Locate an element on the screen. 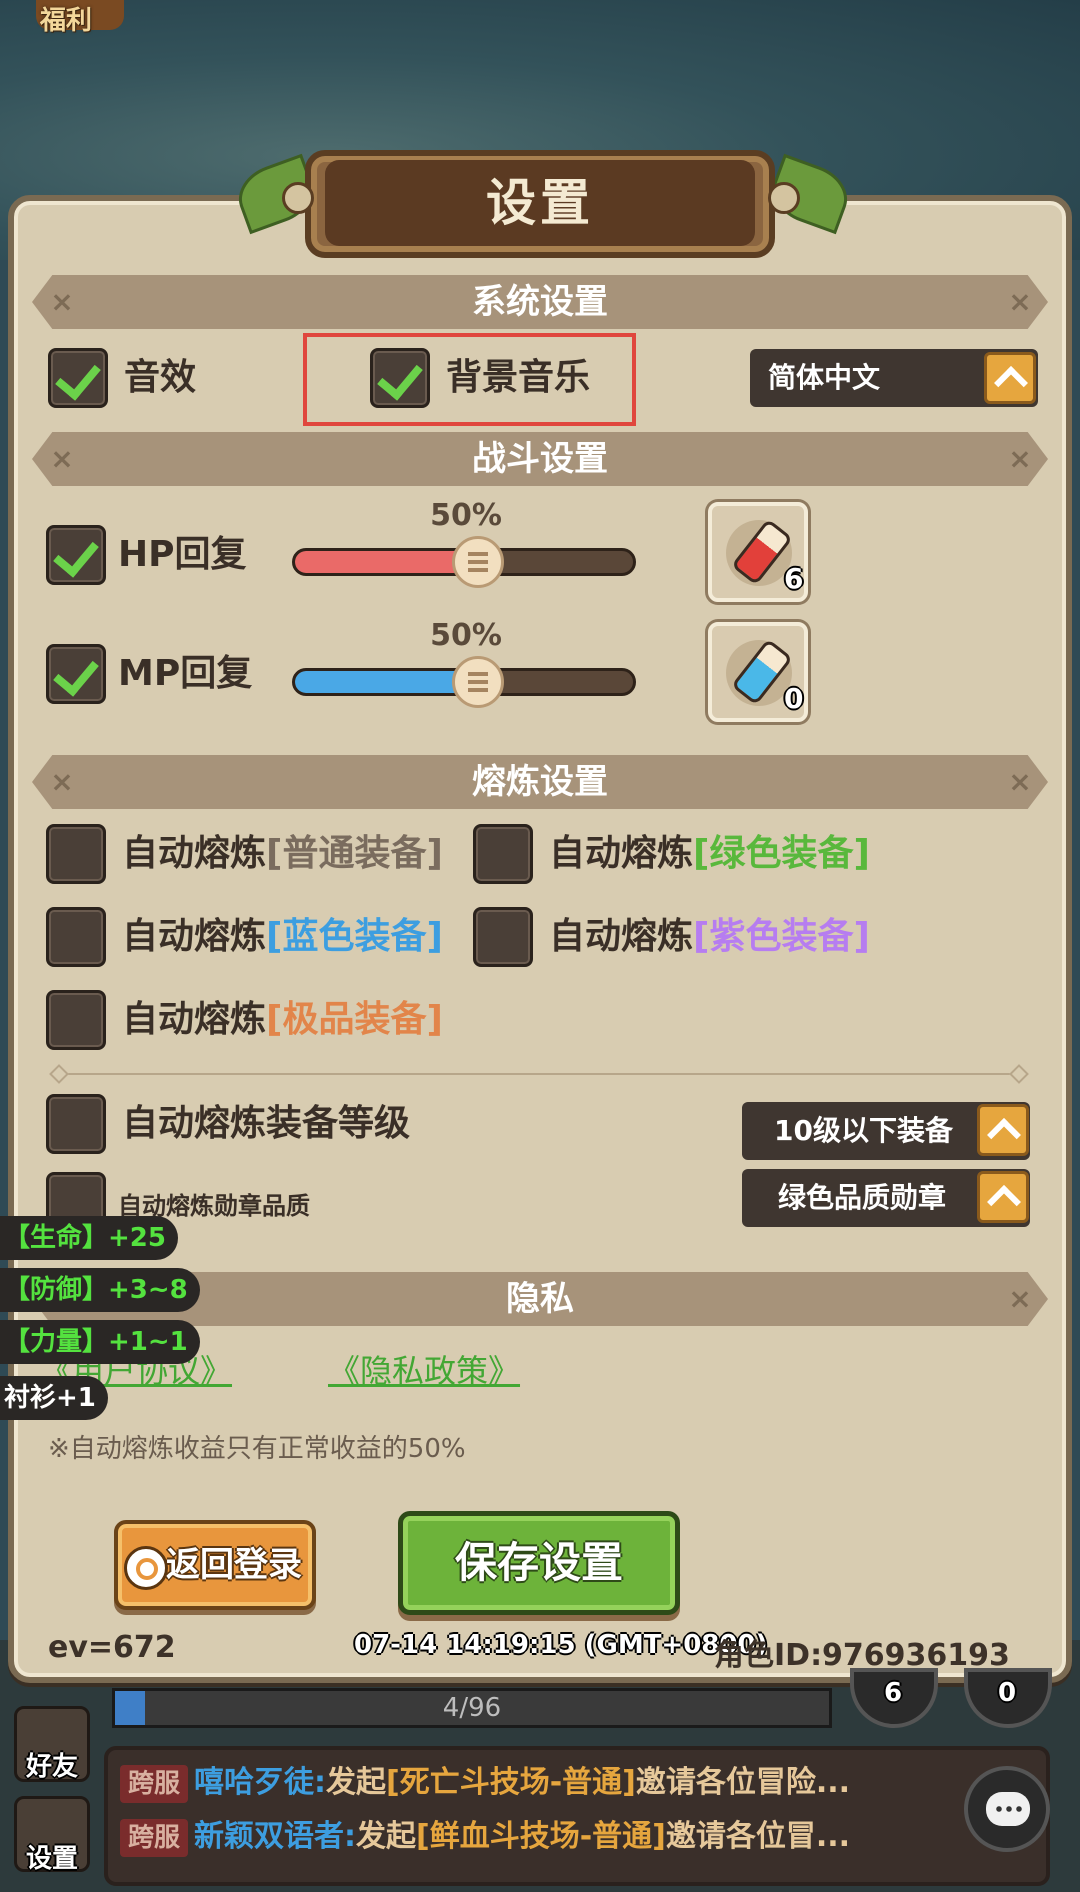  smelt-green-checkbox is located at coordinates (503, 854).